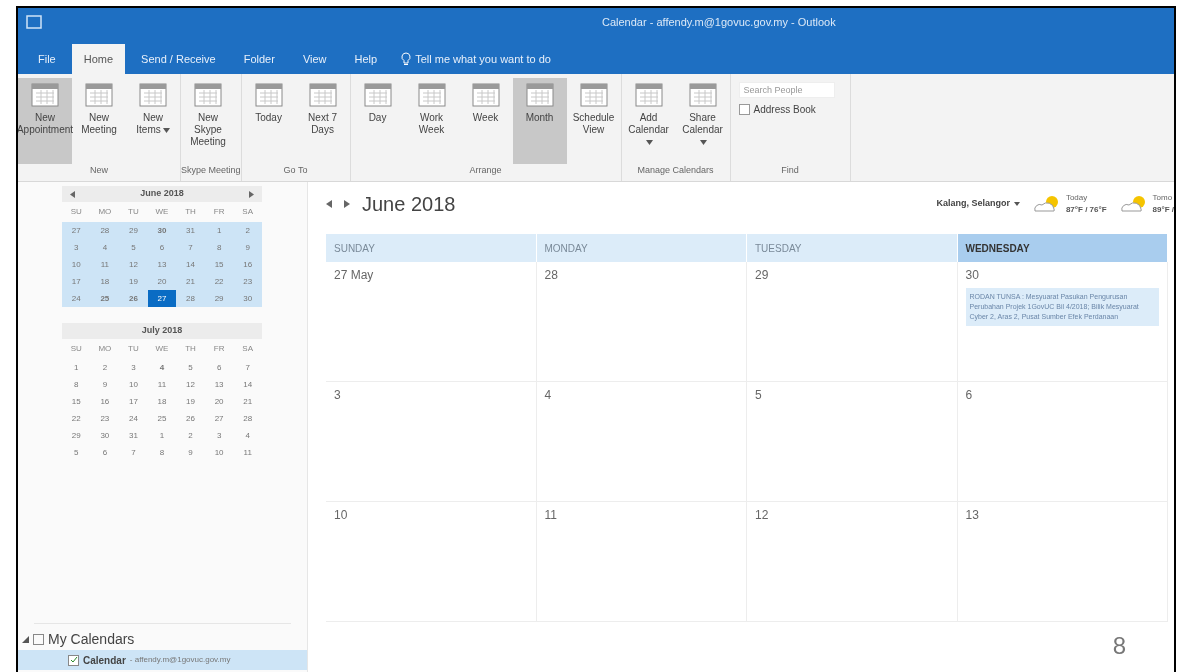 The image size is (1192, 672). I want to click on day-cell: 6, so click(1062, 442).